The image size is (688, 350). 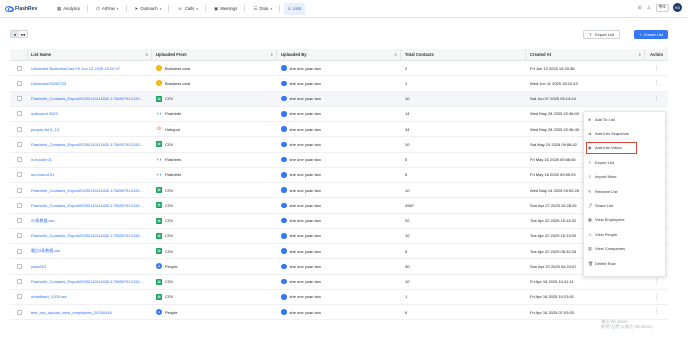 What do you see at coordinates (68, 9) in the screenshot?
I see `nav-item-analytics: ▦ Analytics` at bounding box center [68, 9].